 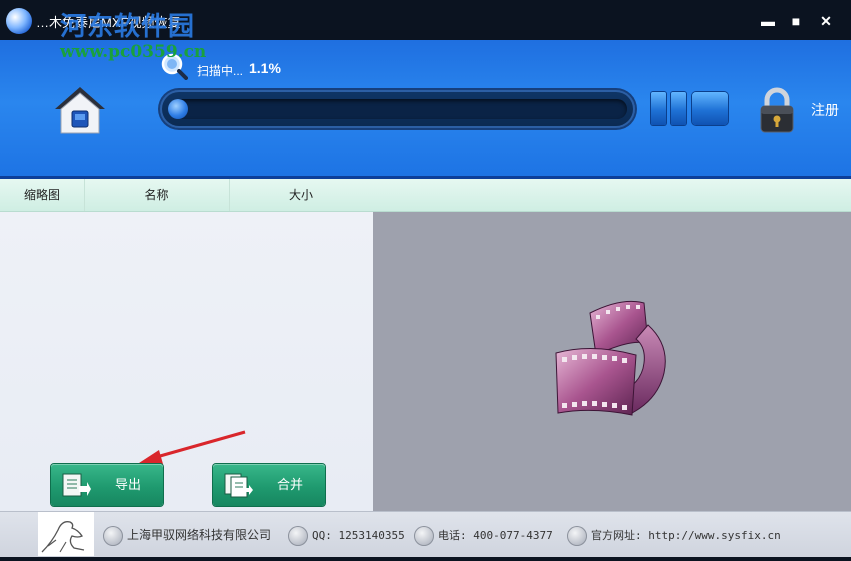 I want to click on stop-button, so click(x=710, y=108).